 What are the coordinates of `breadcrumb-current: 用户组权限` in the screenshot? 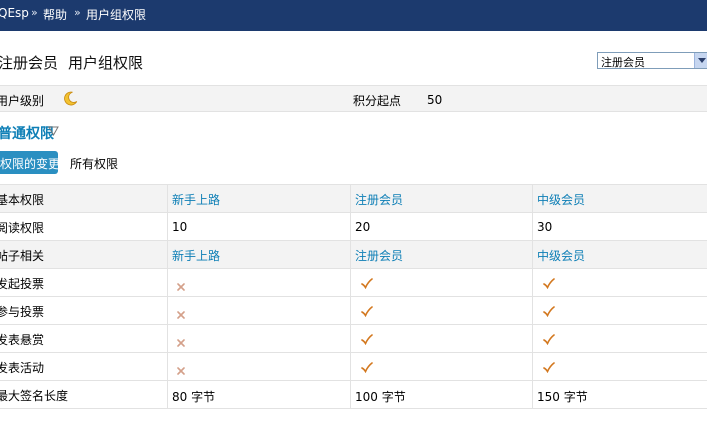 It's located at (116, 15).